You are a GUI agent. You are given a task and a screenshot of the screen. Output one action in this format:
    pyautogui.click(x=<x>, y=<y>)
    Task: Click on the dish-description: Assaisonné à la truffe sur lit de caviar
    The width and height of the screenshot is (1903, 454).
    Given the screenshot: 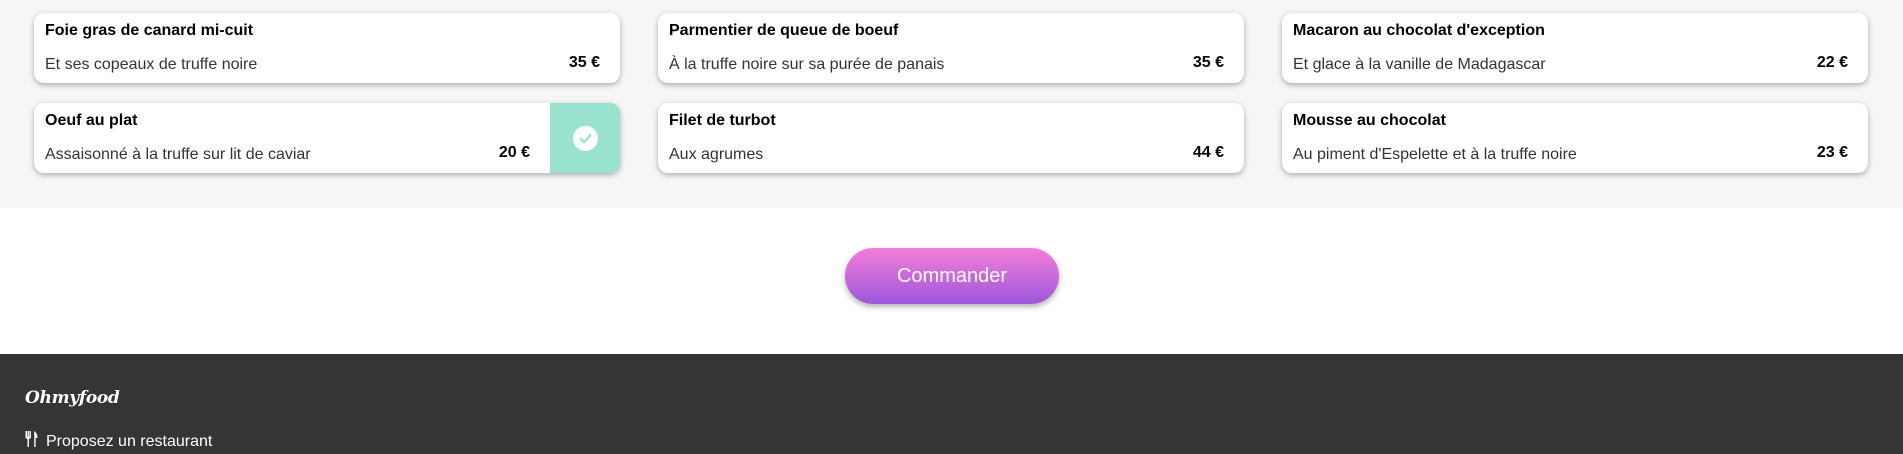 What is the action you would take?
    pyautogui.click(x=178, y=154)
    